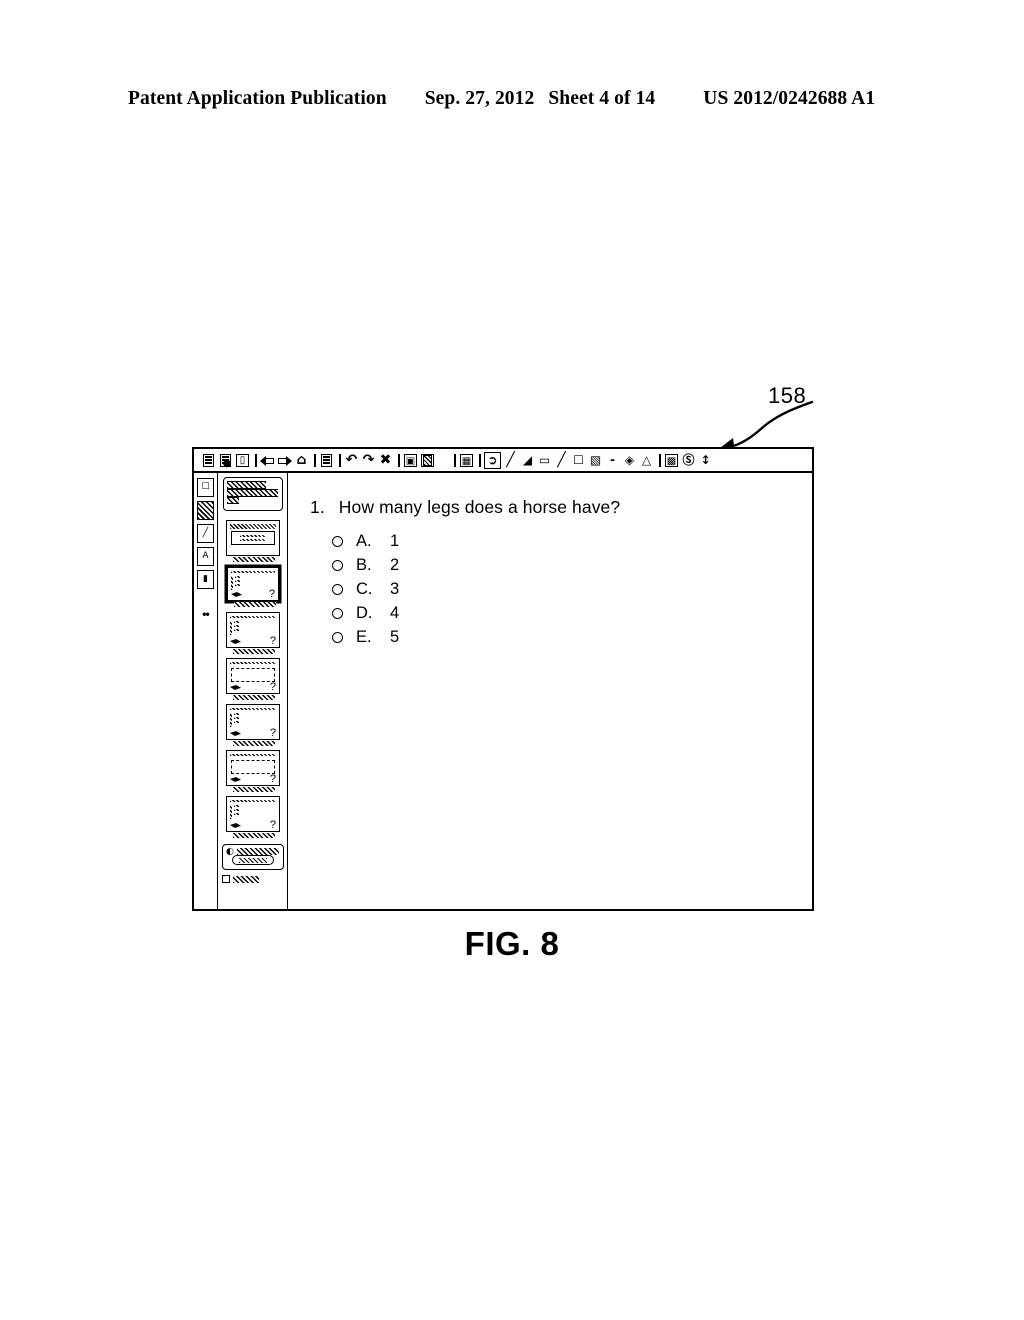 This screenshot has width=1024, height=1320. I want to click on wifi-icon: ◐, so click(230, 852).